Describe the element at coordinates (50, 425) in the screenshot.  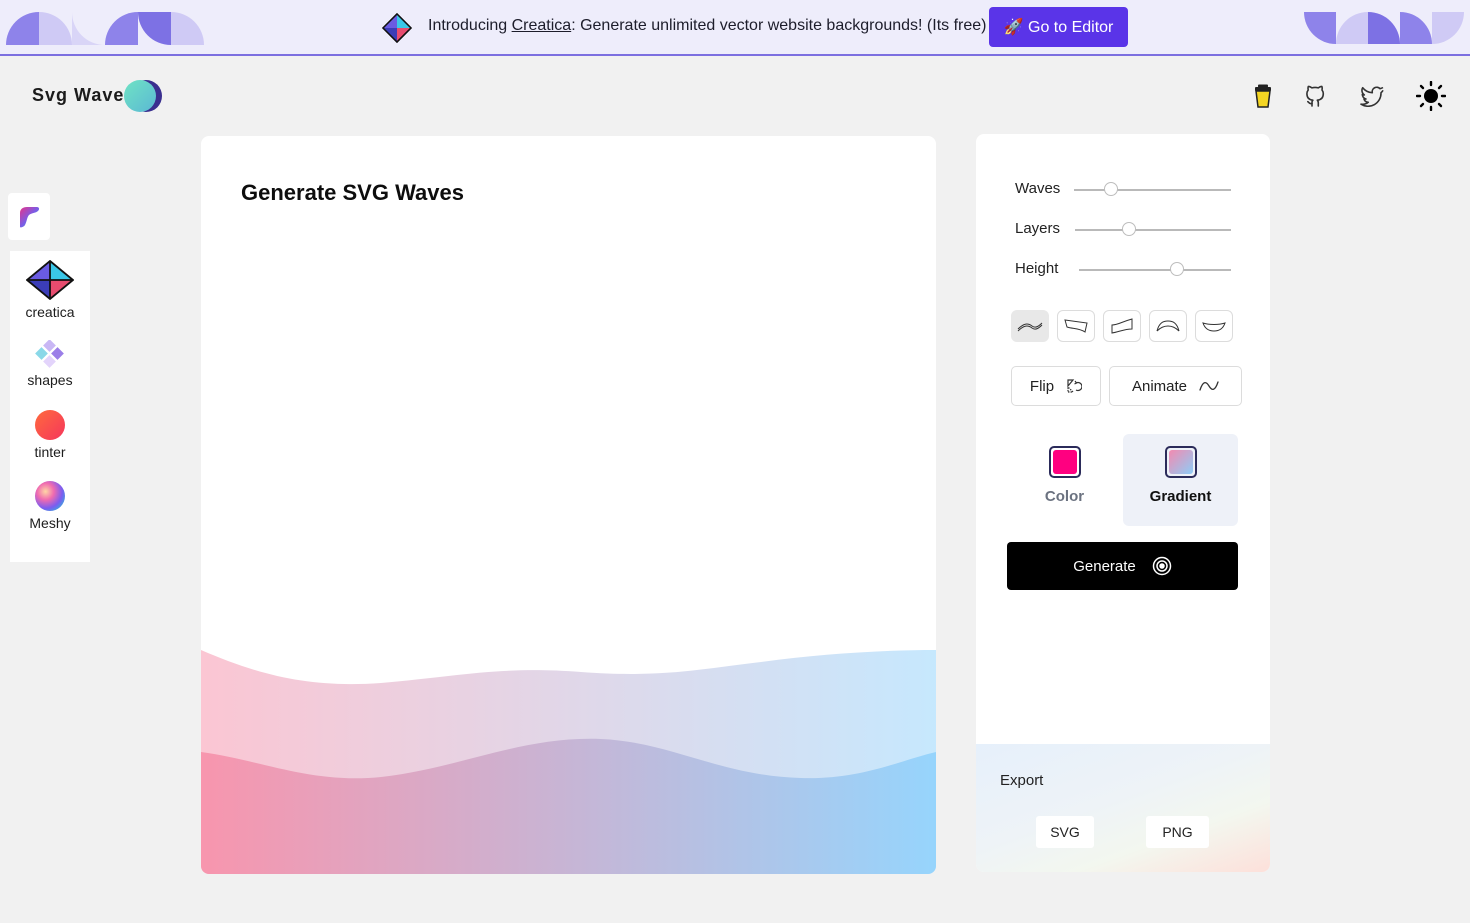
I see `tinter-icon` at that location.